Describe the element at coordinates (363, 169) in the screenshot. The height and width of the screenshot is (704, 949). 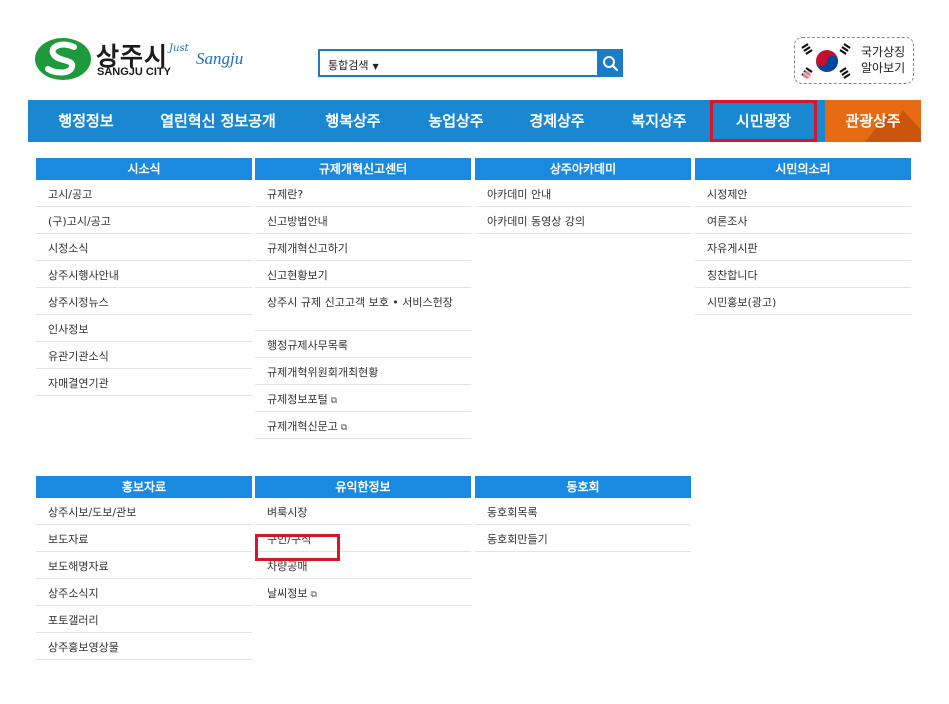
I see `col-title-regulation-center: 규제개혁신고센터` at that location.